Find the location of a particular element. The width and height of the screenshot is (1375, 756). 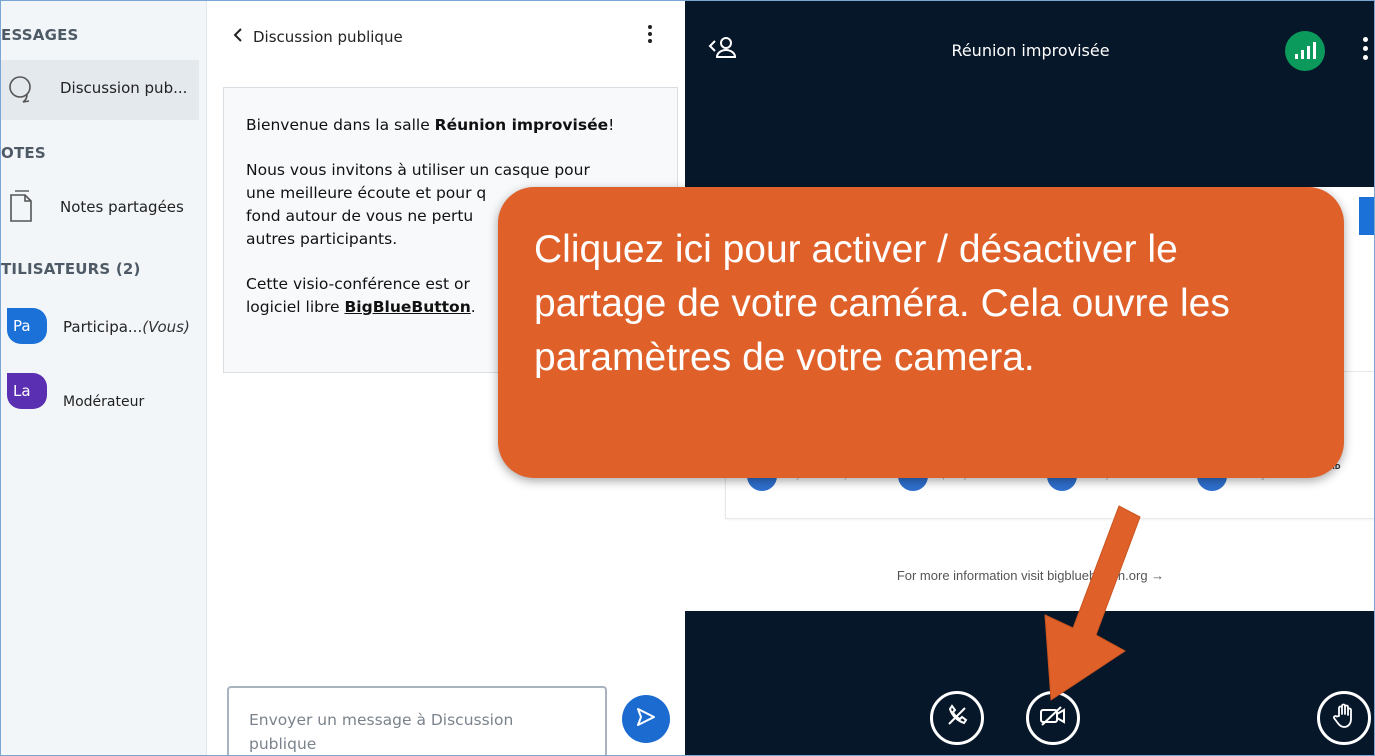

chat-message-input: Envoyer un message à Discussion publique is located at coordinates (417, 720).